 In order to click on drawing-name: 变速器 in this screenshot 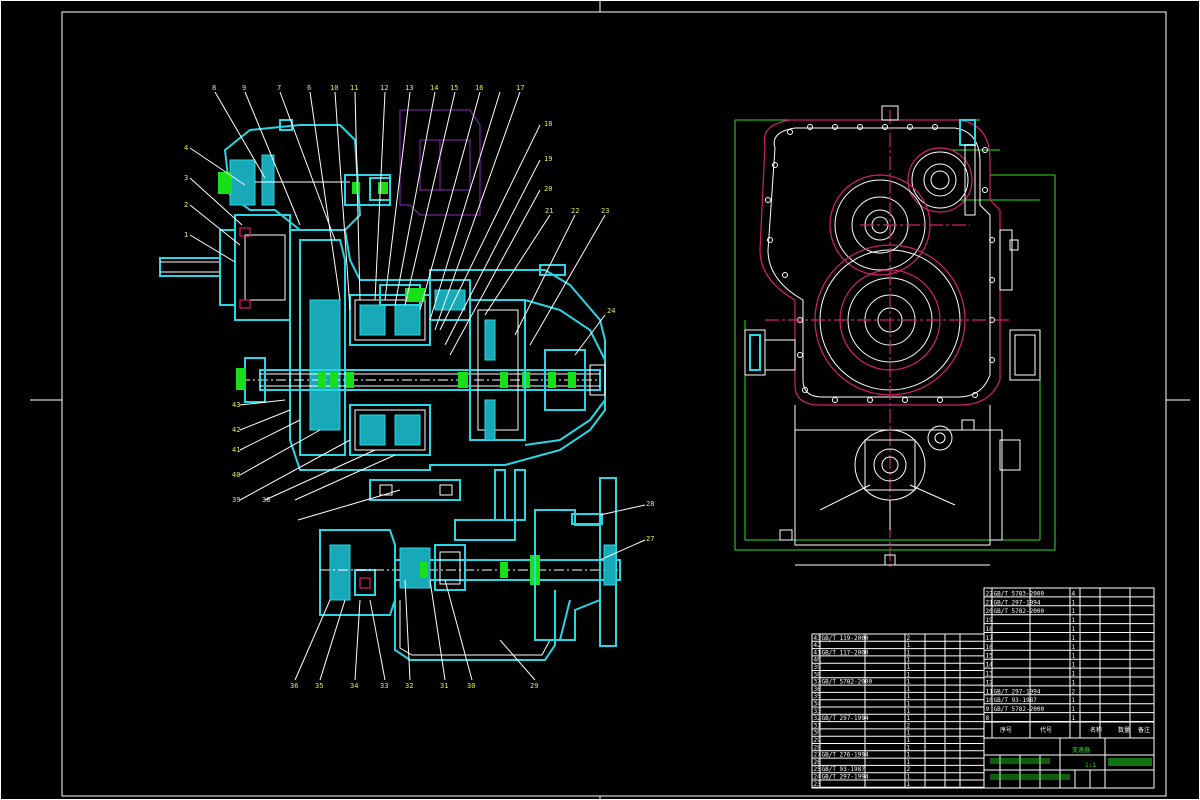, I will do `click(1081, 750)`.